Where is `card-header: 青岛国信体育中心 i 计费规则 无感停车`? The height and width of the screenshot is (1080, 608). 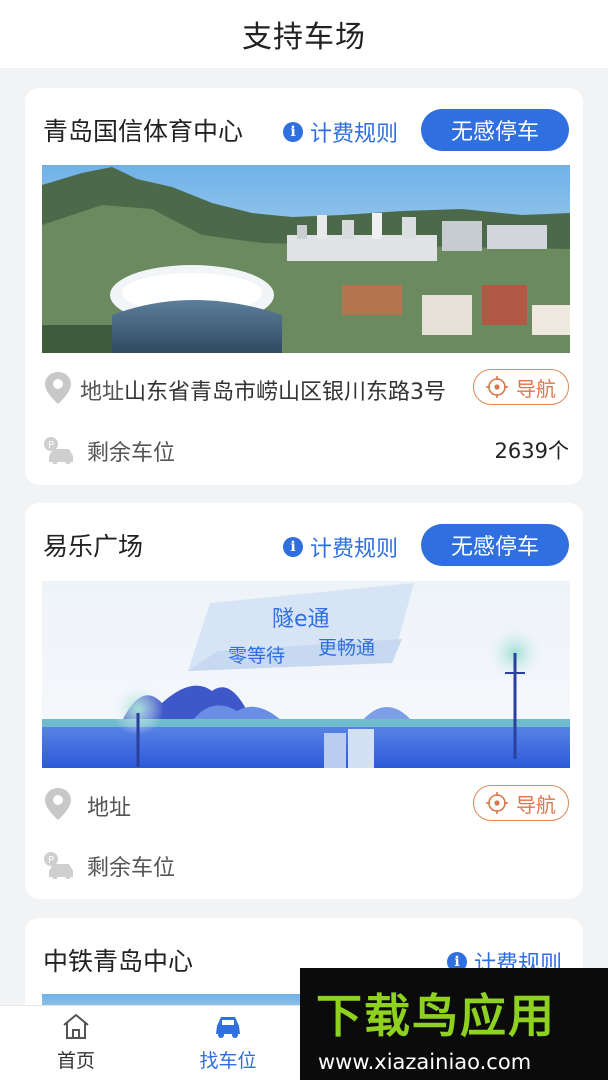 card-header: 青岛国信体育中心 i 计费规则 无感停车 is located at coordinates (304, 128).